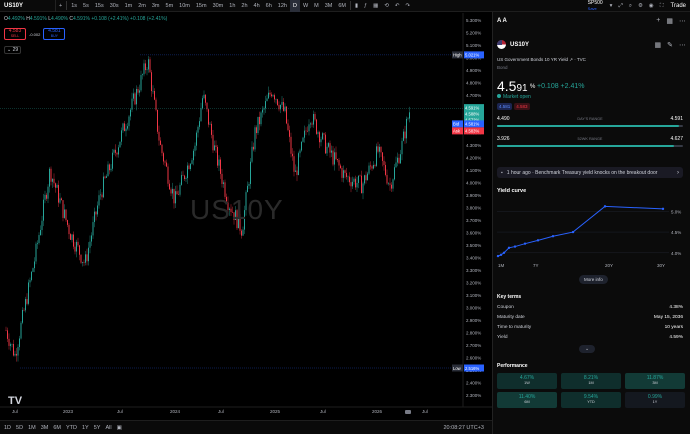 This screenshot has height=434, width=690. I want to click on time-axis-label: Jul, so click(425, 411).